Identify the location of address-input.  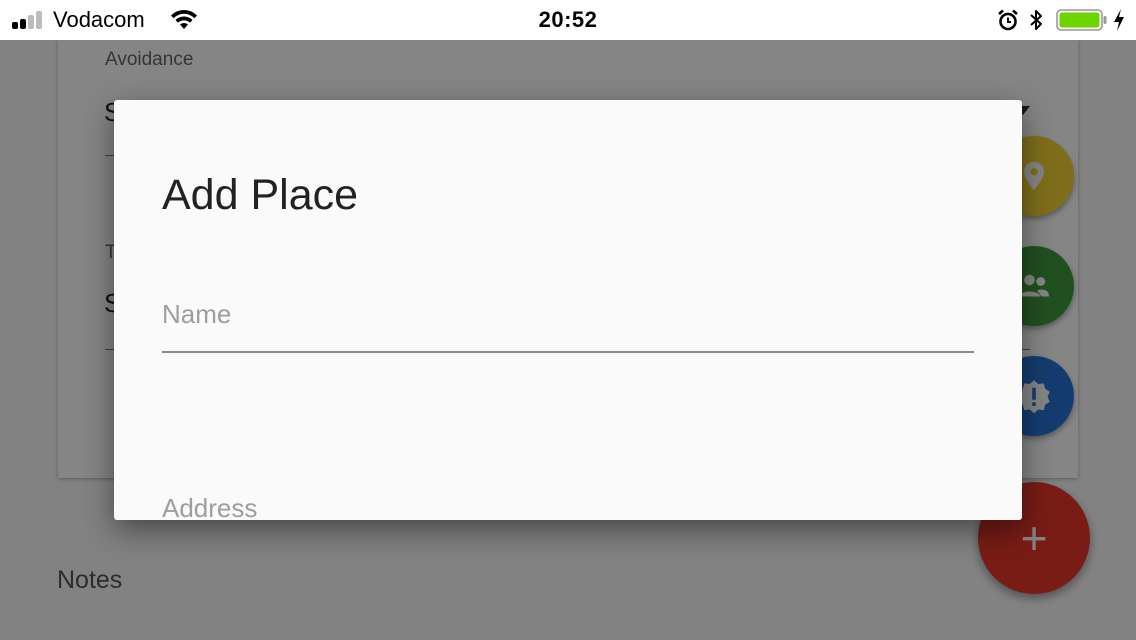
(568, 500).